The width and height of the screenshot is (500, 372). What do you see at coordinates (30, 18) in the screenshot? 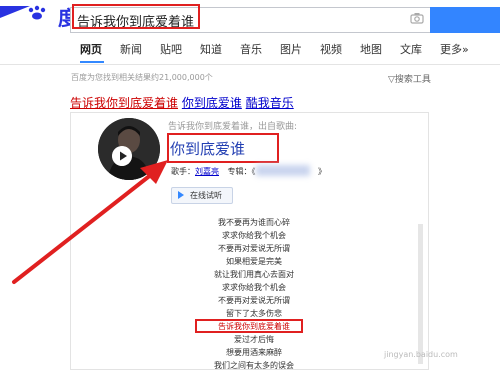
I see `baidu-logo-icon` at bounding box center [30, 18].